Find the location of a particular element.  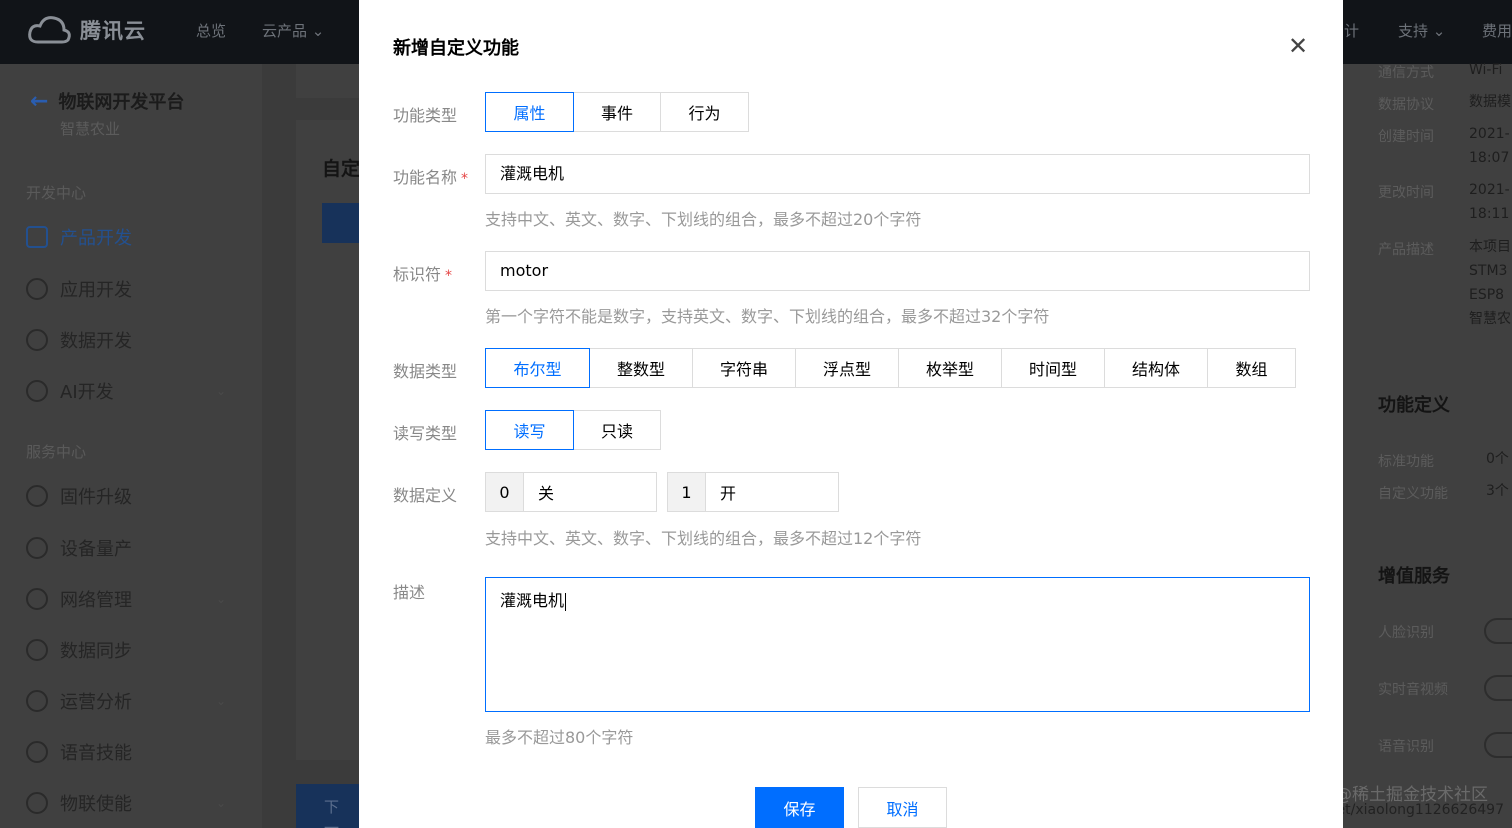

text-caret is located at coordinates (566, 601).